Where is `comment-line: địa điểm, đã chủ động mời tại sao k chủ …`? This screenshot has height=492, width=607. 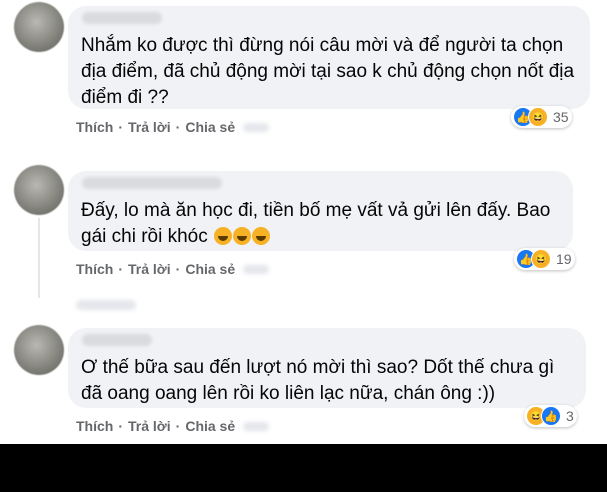 comment-line: địa điểm, đã chủ động mời tại sao k chủ … is located at coordinates (328, 71).